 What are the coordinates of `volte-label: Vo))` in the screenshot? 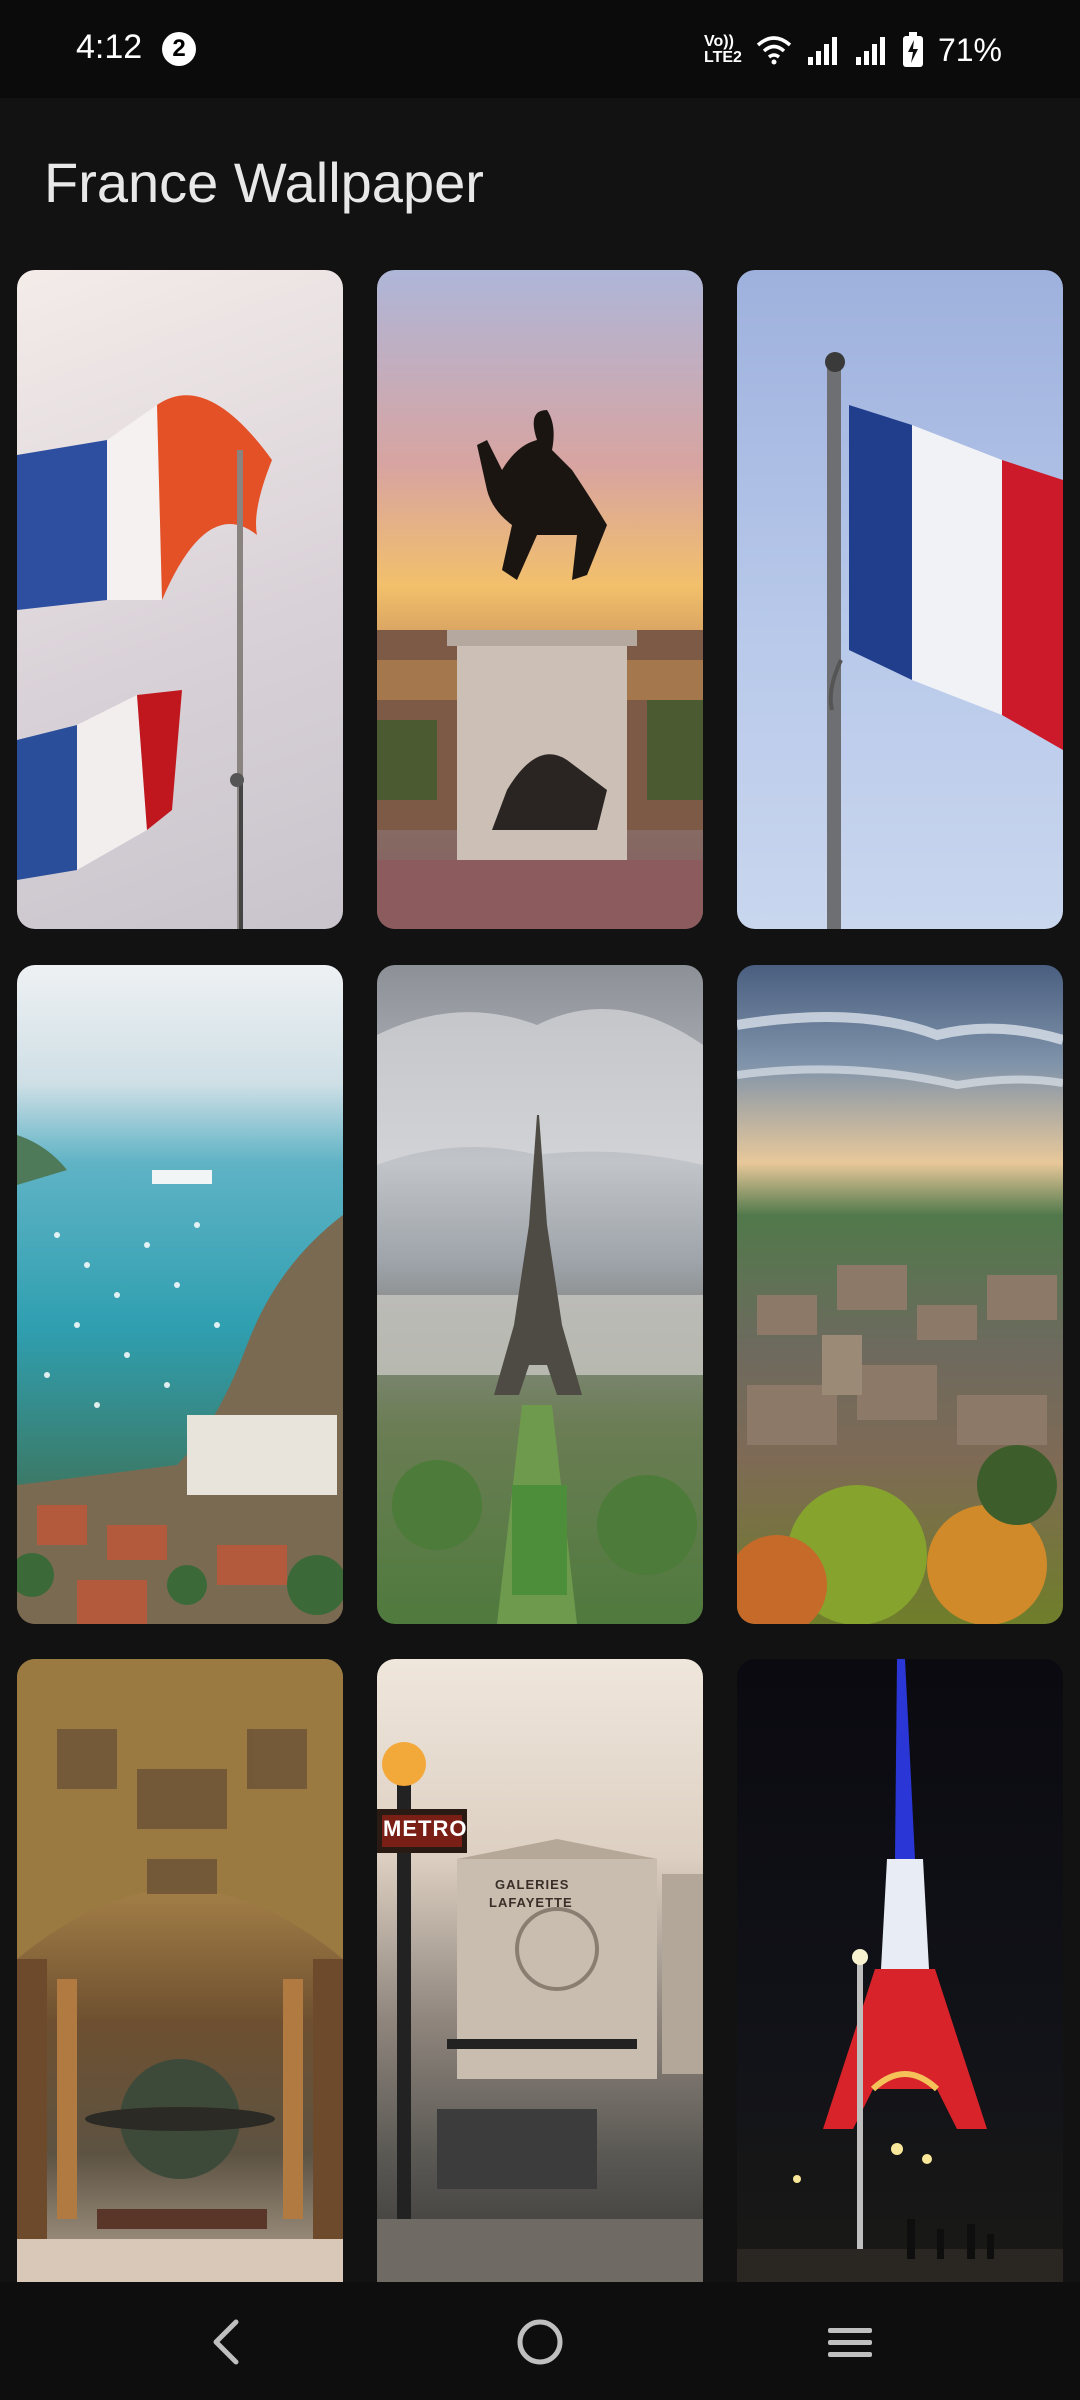 It's located at (719, 41).